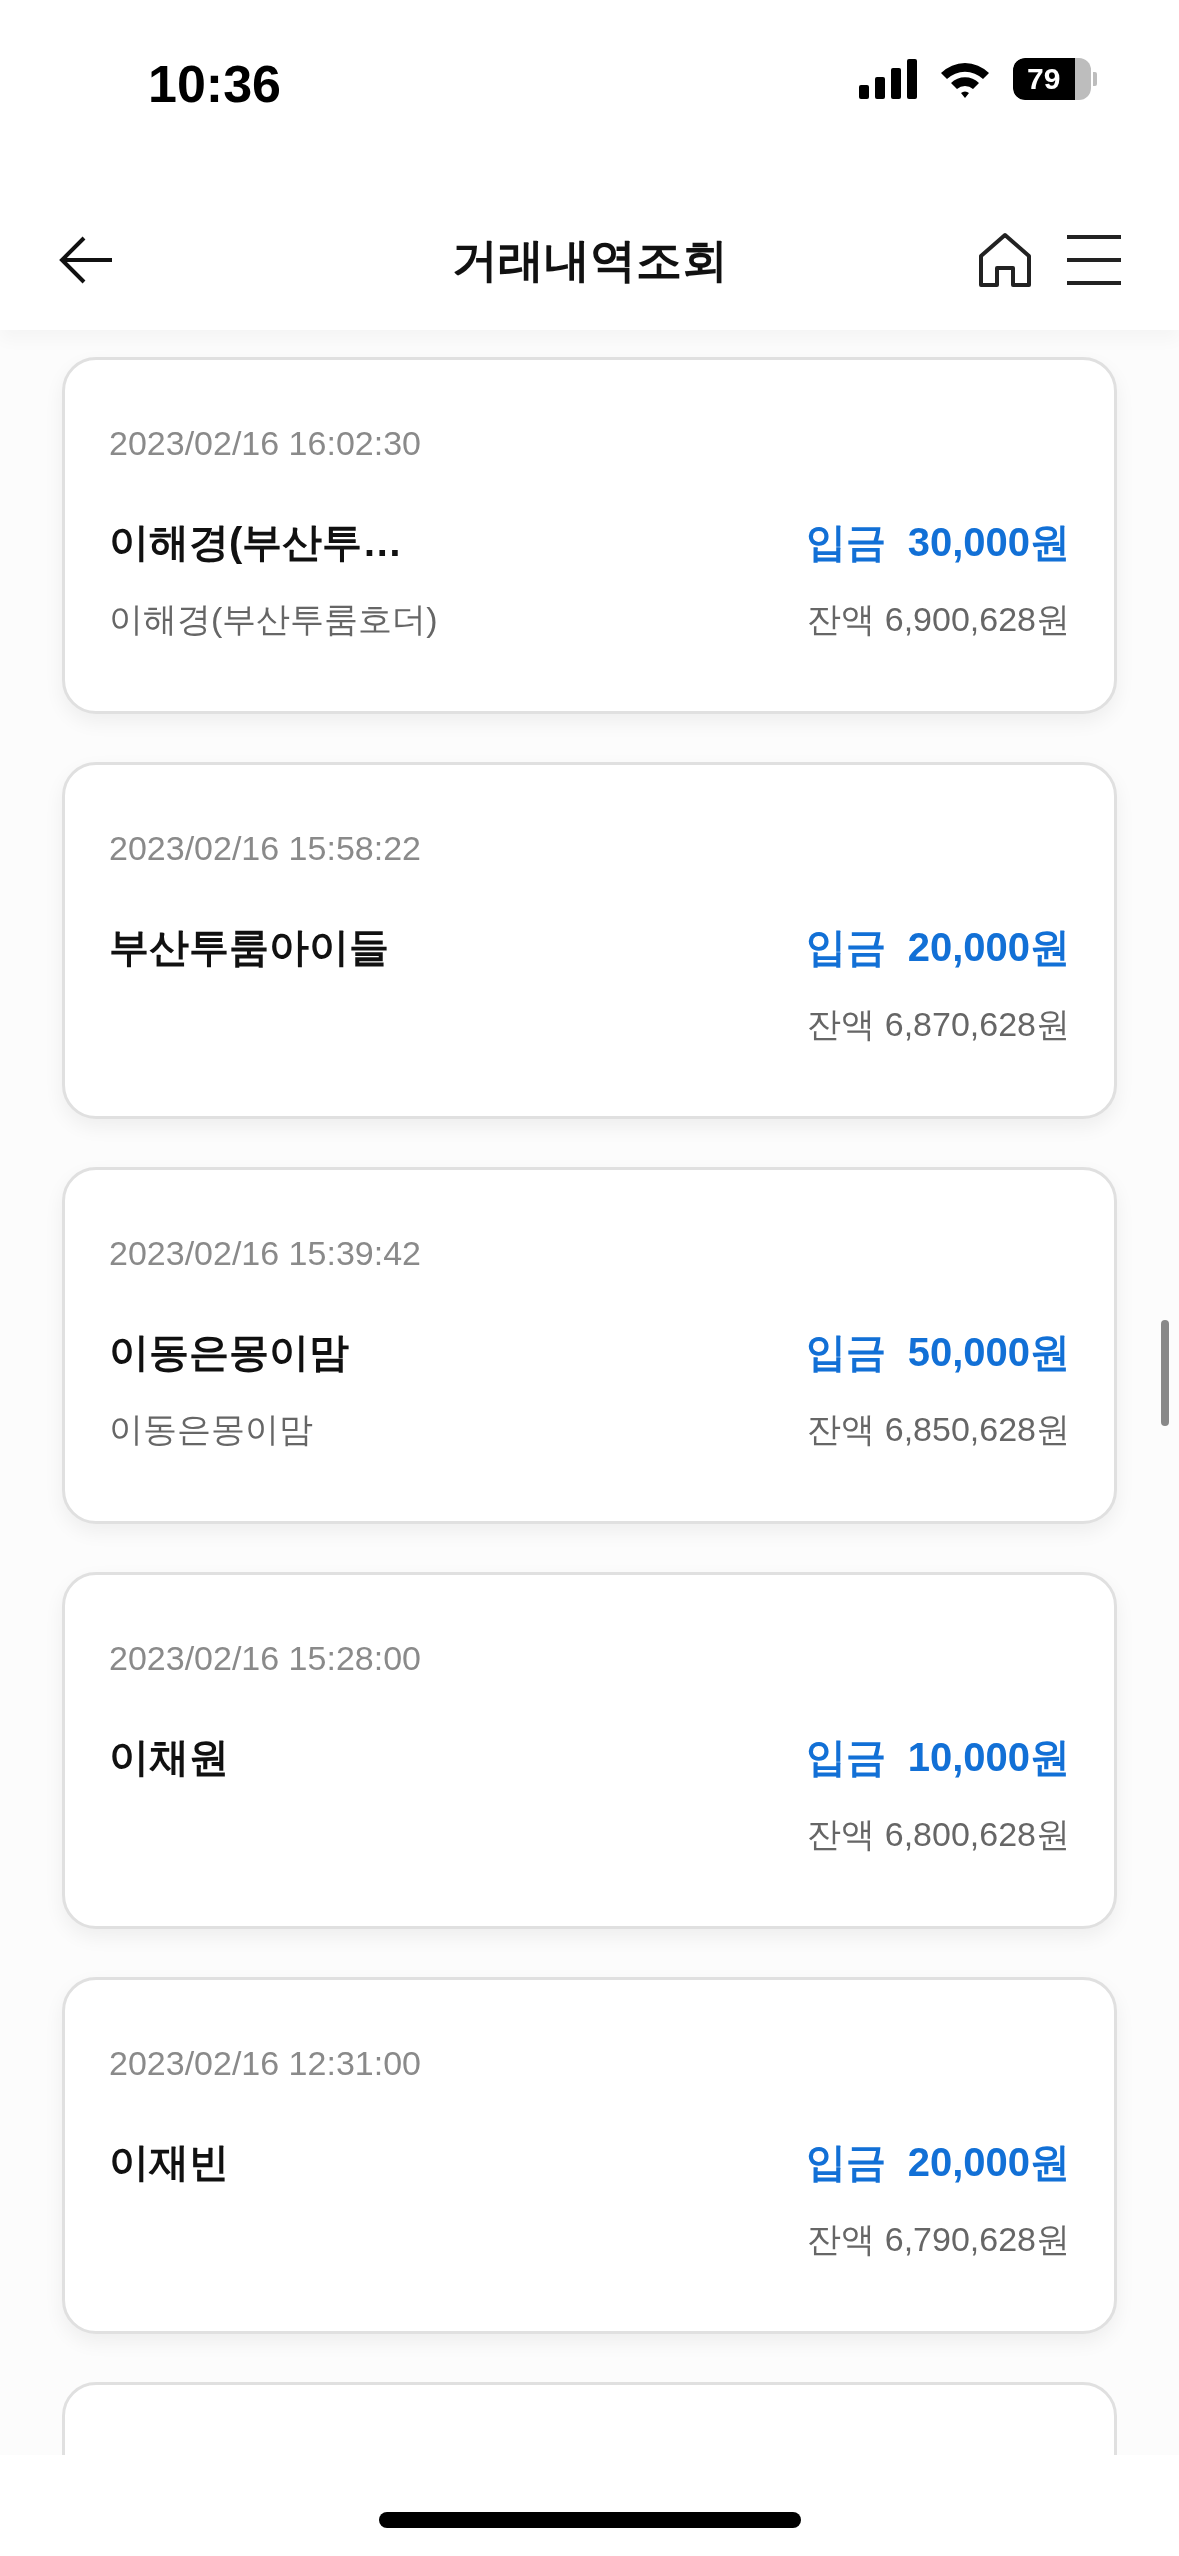 The height and width of the screenshot is (2556, 1179). Describe the element at coordinates (589, 1750) in the screenshot. I see `transaction-card: 2023/02/16 15:28:00 이채원 입금 10,000원 잔액 6,800,628원` at that location.